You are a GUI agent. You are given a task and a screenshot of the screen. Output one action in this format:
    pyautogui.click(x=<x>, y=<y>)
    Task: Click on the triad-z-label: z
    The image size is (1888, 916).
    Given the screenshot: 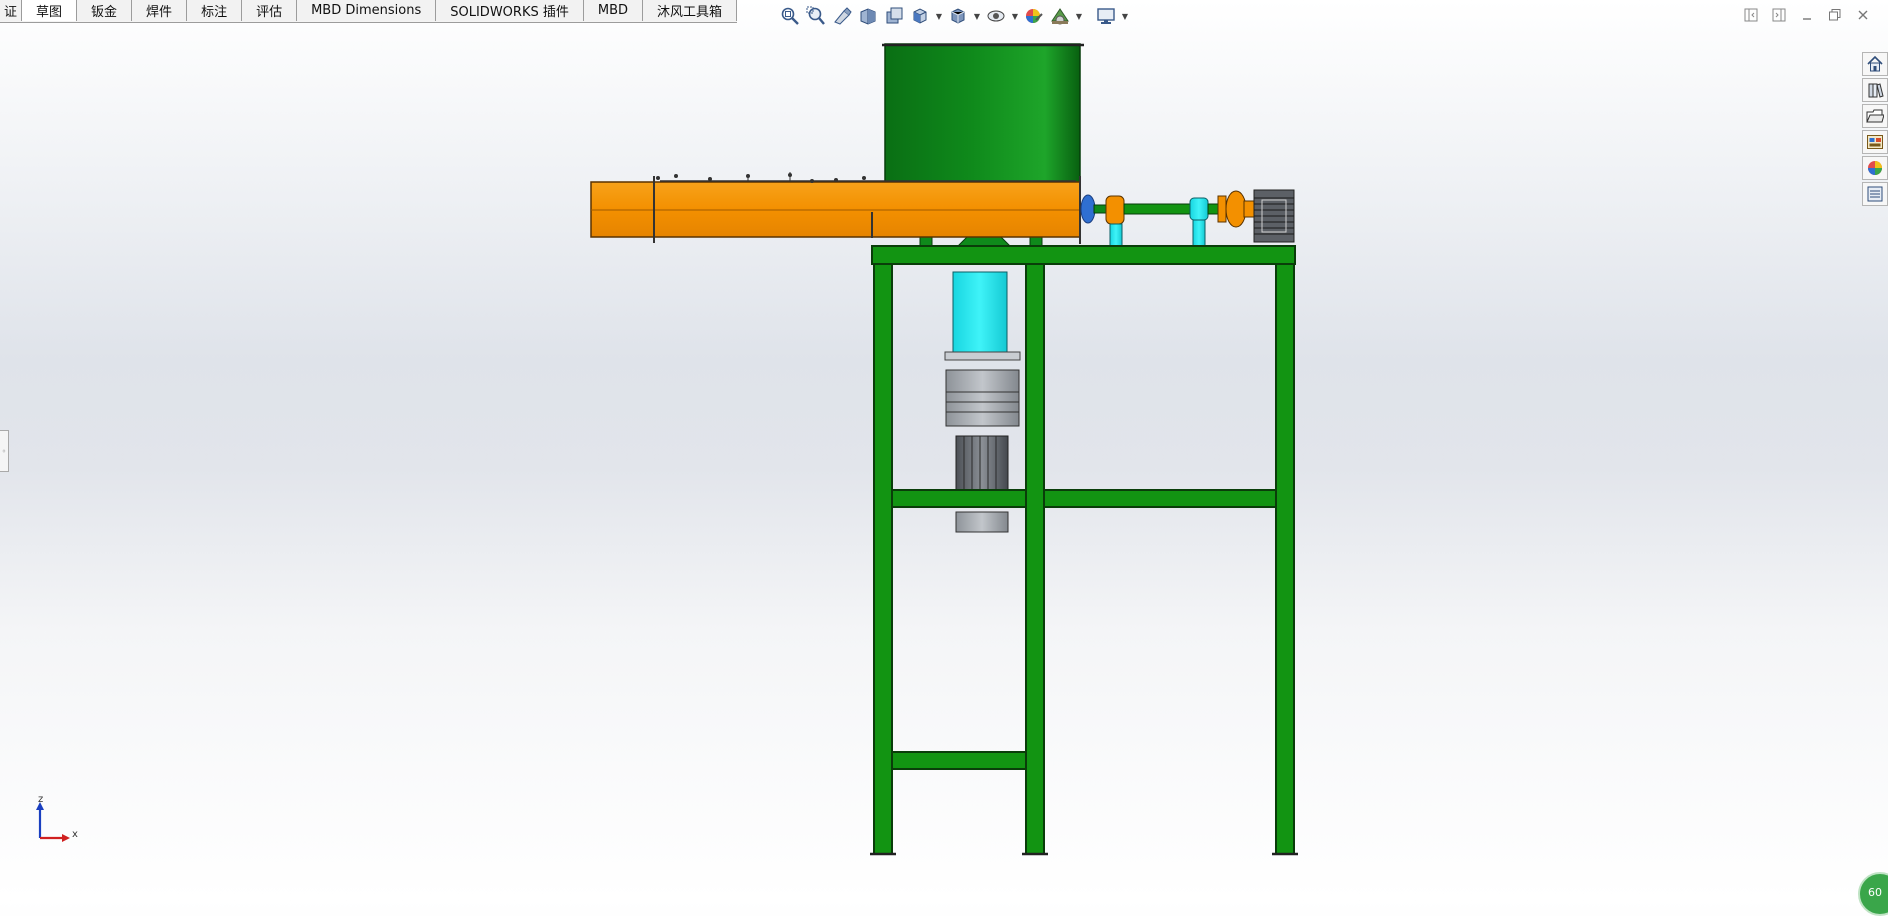 What is the action you would take?
    pyautogui.click(x=41, y=799)
    